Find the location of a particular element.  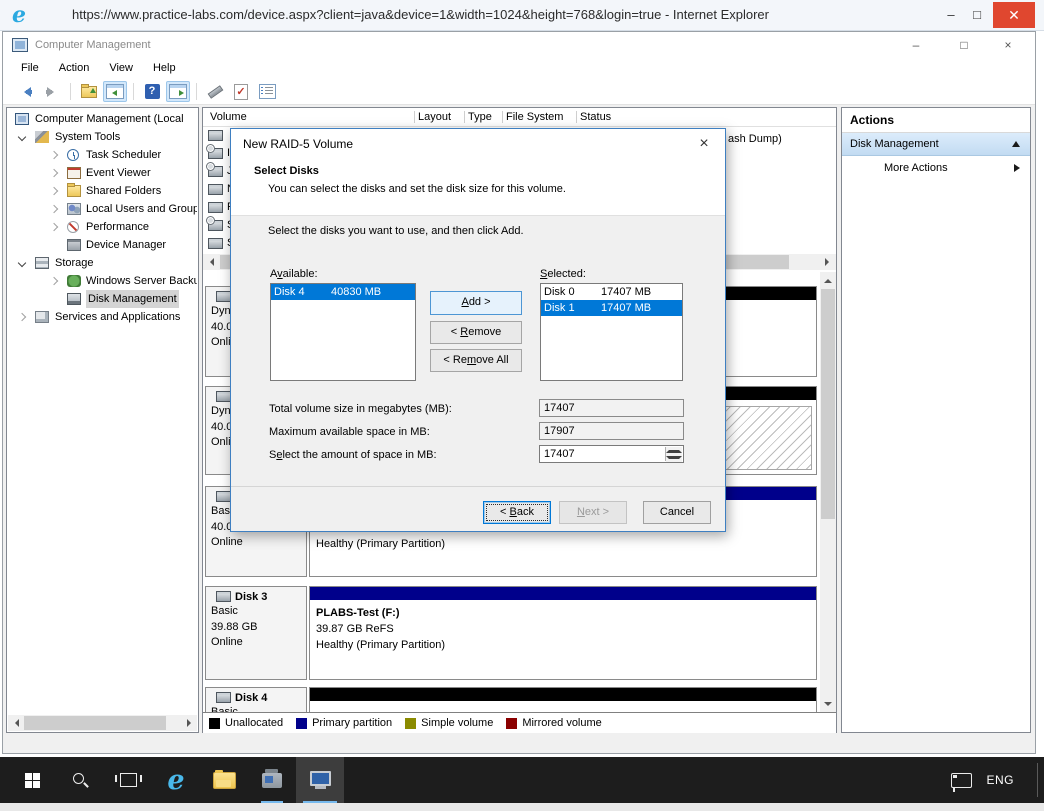

add-button: Add > is located at coordinates (476, 303).